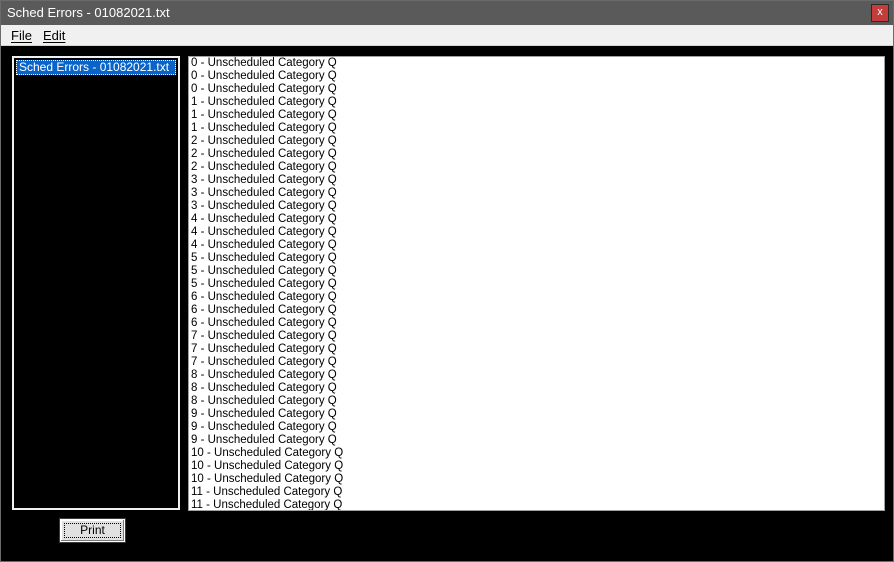 The width and height of the screenshot is (894, 562). I want to click on close-button: x, so click(880, 13).